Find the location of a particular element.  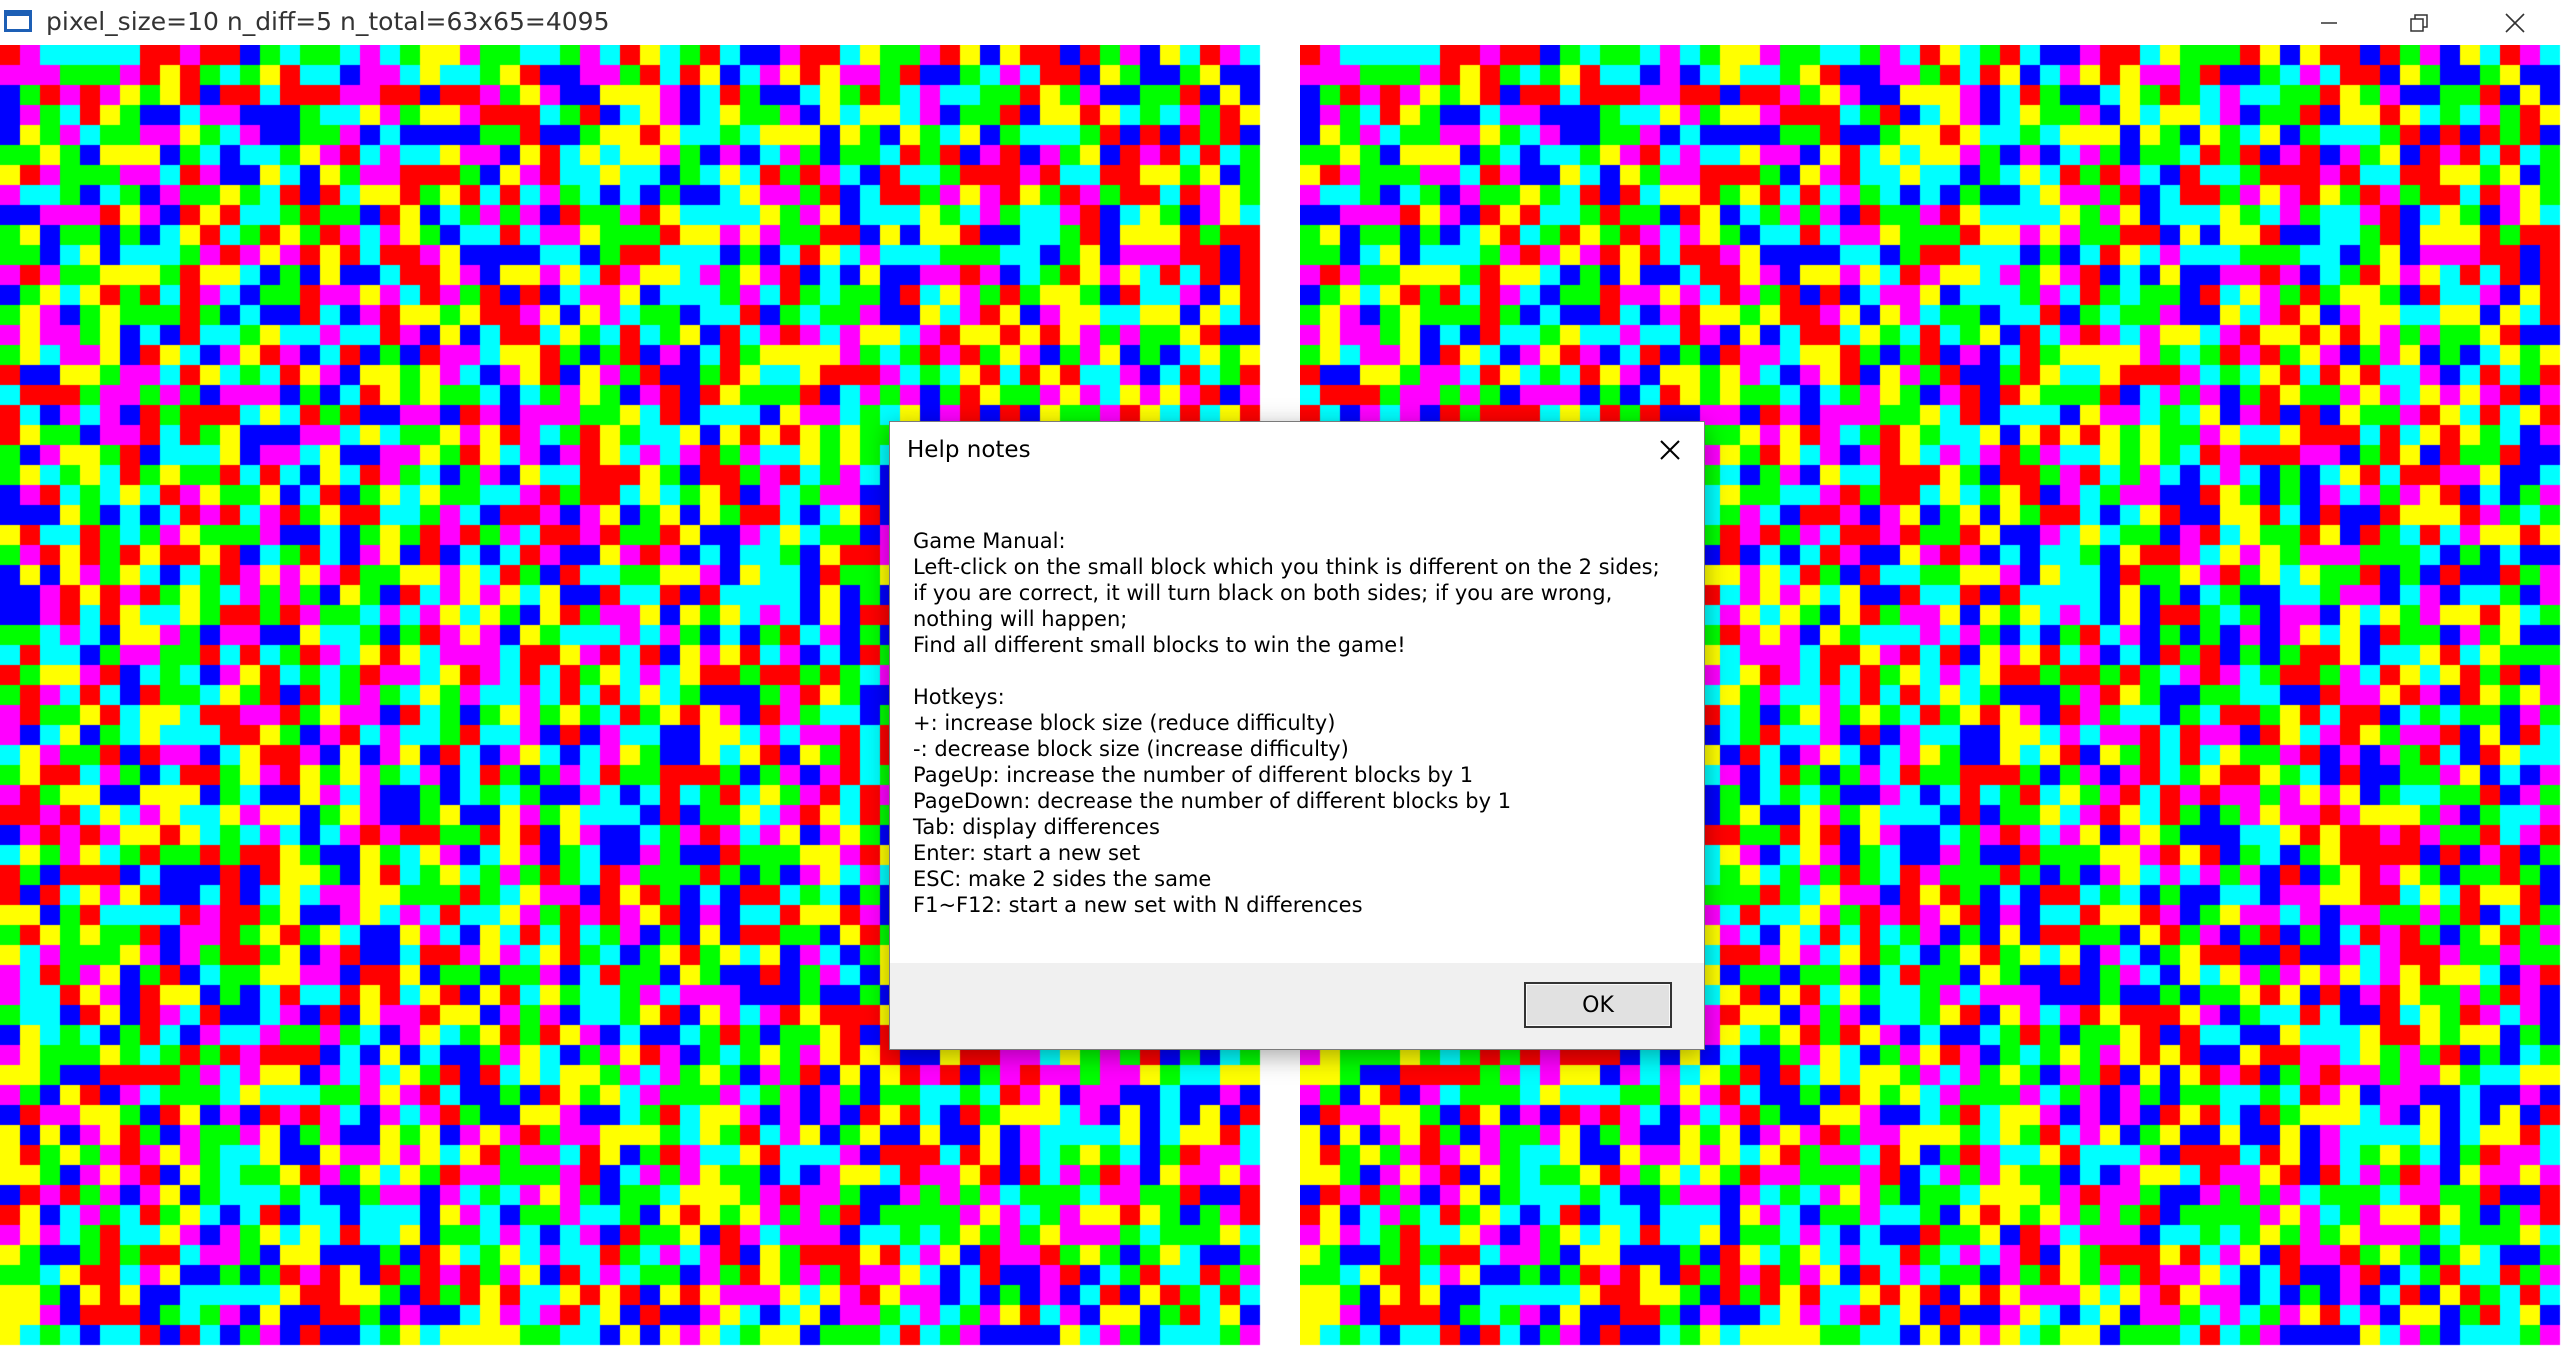

minimize-button is located at coordinates (2329, 22).